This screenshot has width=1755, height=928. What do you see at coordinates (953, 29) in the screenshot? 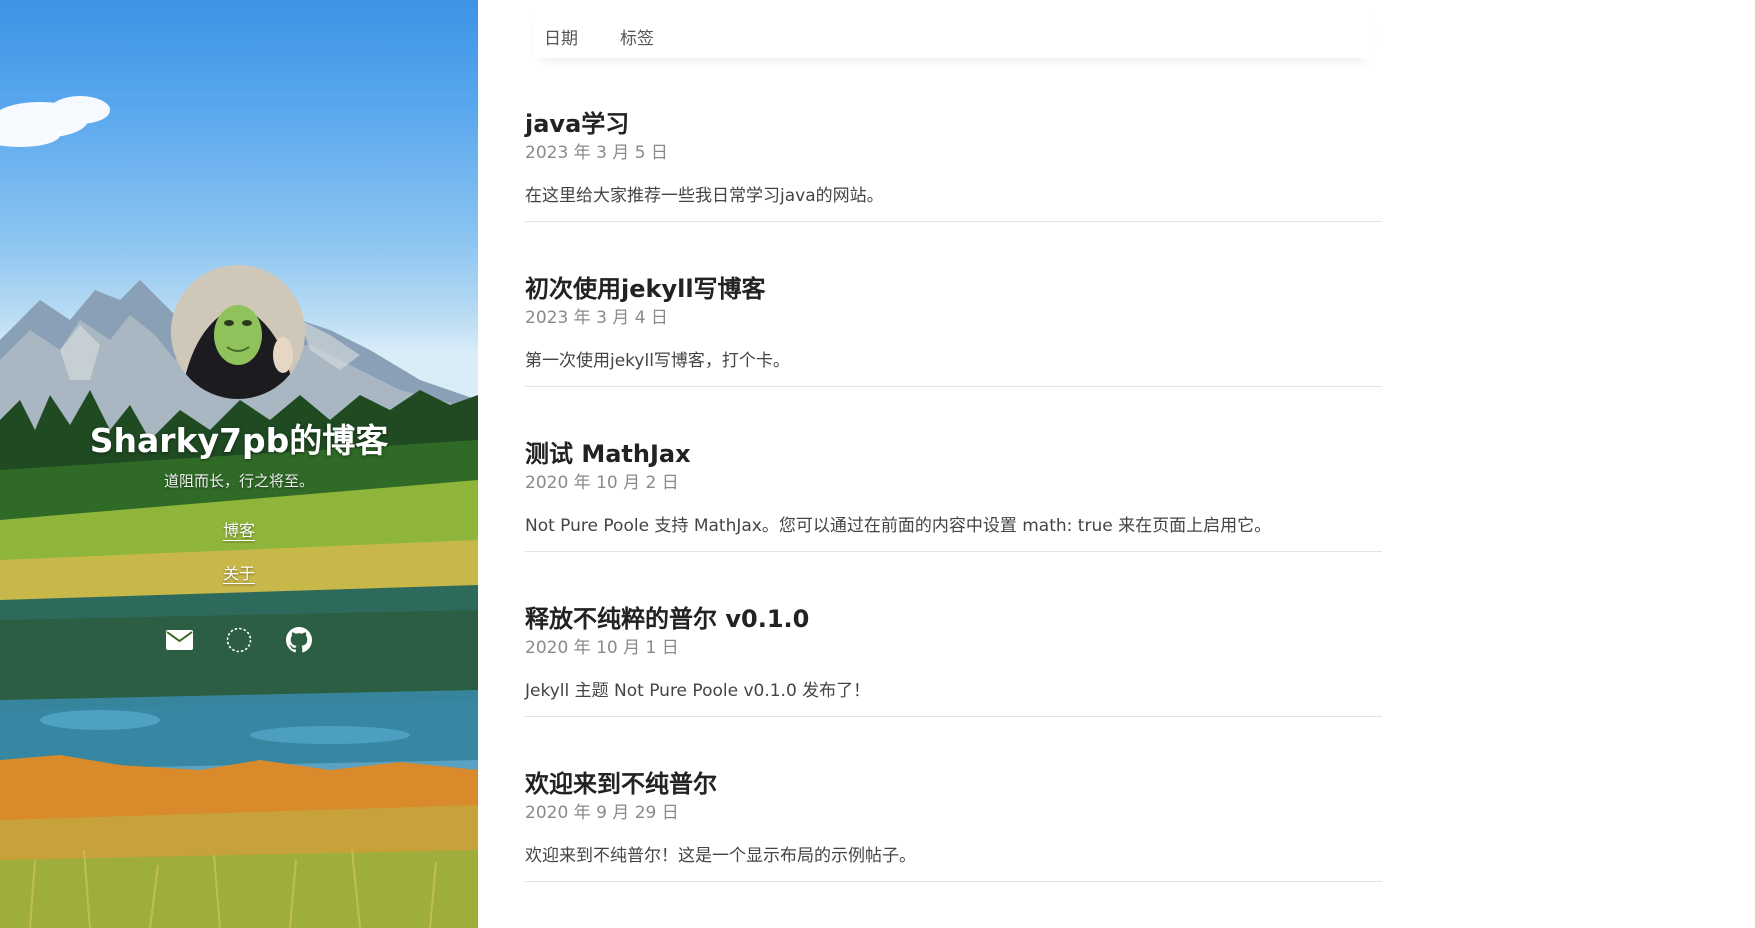
I see `top-nav: 日期 标签` at bounding box center [953, 29].